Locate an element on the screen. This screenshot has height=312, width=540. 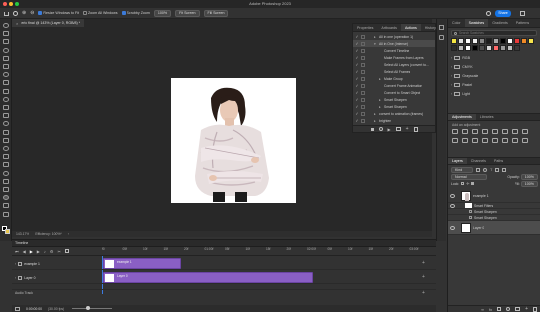
tab-channels: Channels is located at coordinates (478, 161).